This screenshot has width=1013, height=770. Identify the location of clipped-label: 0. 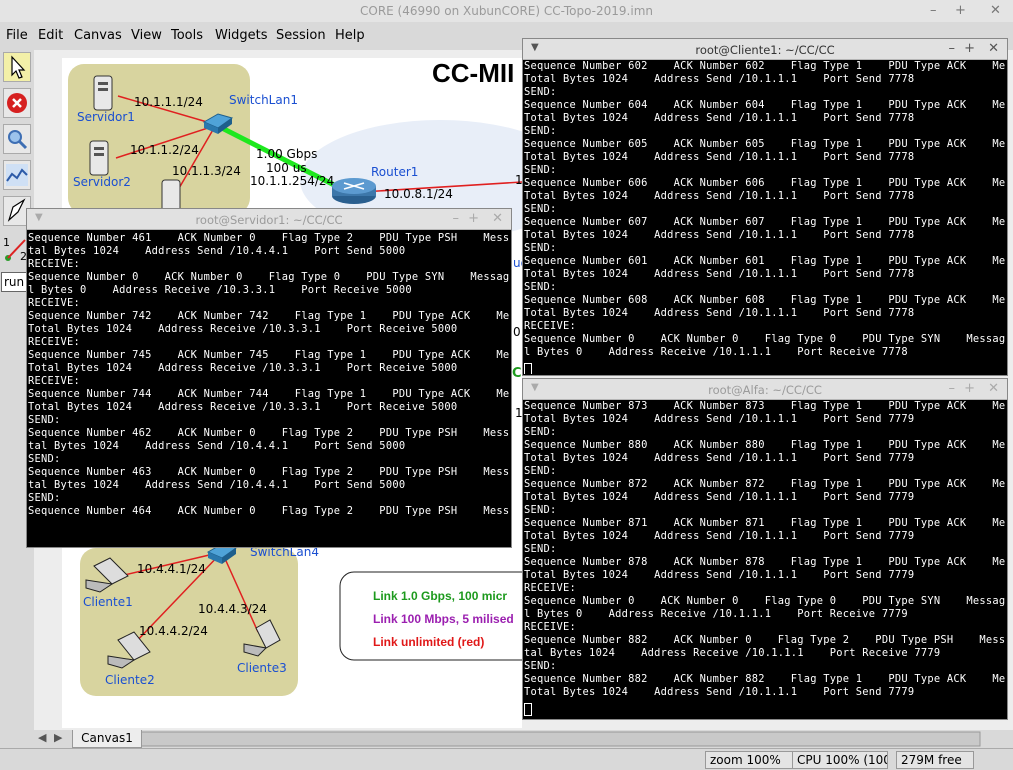
(517, 332).